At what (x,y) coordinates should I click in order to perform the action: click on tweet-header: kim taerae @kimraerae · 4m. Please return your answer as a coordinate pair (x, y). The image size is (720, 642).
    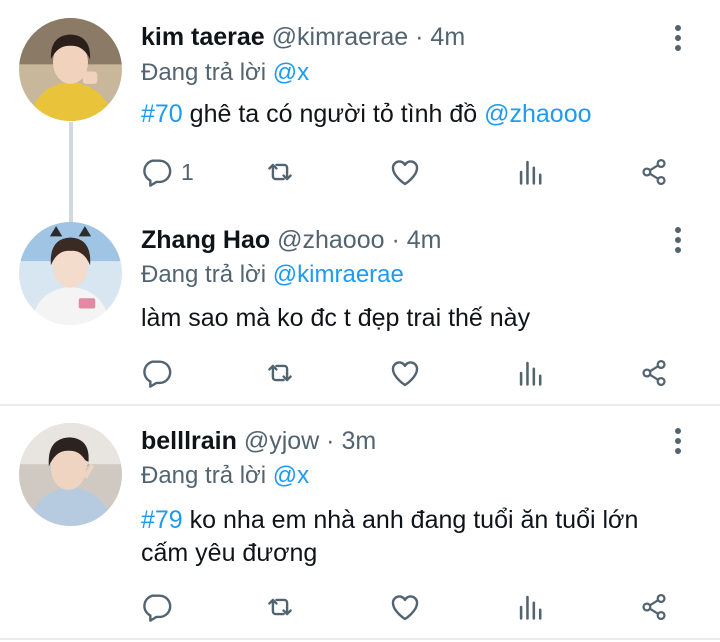
    Looking at the image, I should click on (303, 37).